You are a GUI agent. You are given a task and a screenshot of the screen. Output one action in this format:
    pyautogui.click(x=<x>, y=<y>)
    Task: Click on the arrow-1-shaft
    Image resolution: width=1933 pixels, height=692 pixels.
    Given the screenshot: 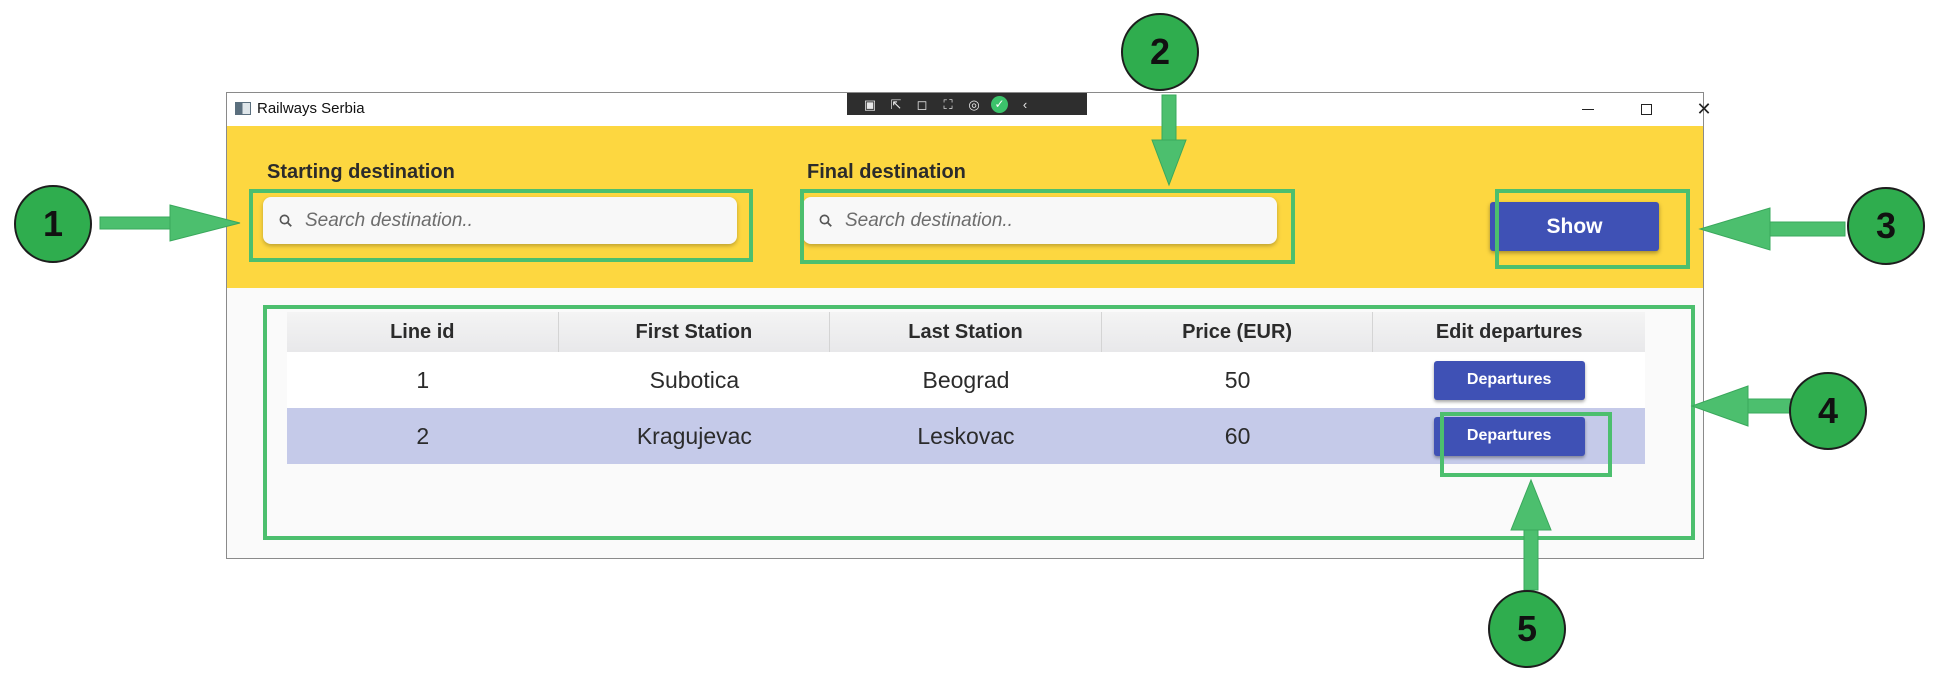 What is the action you would take?
    pyautogui.click(x=140, y=223)
    